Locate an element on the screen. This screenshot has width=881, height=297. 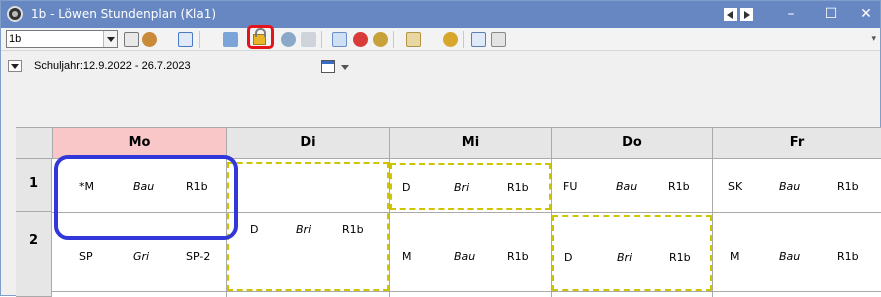
spinner-icon is located at coordinates (131, 39).